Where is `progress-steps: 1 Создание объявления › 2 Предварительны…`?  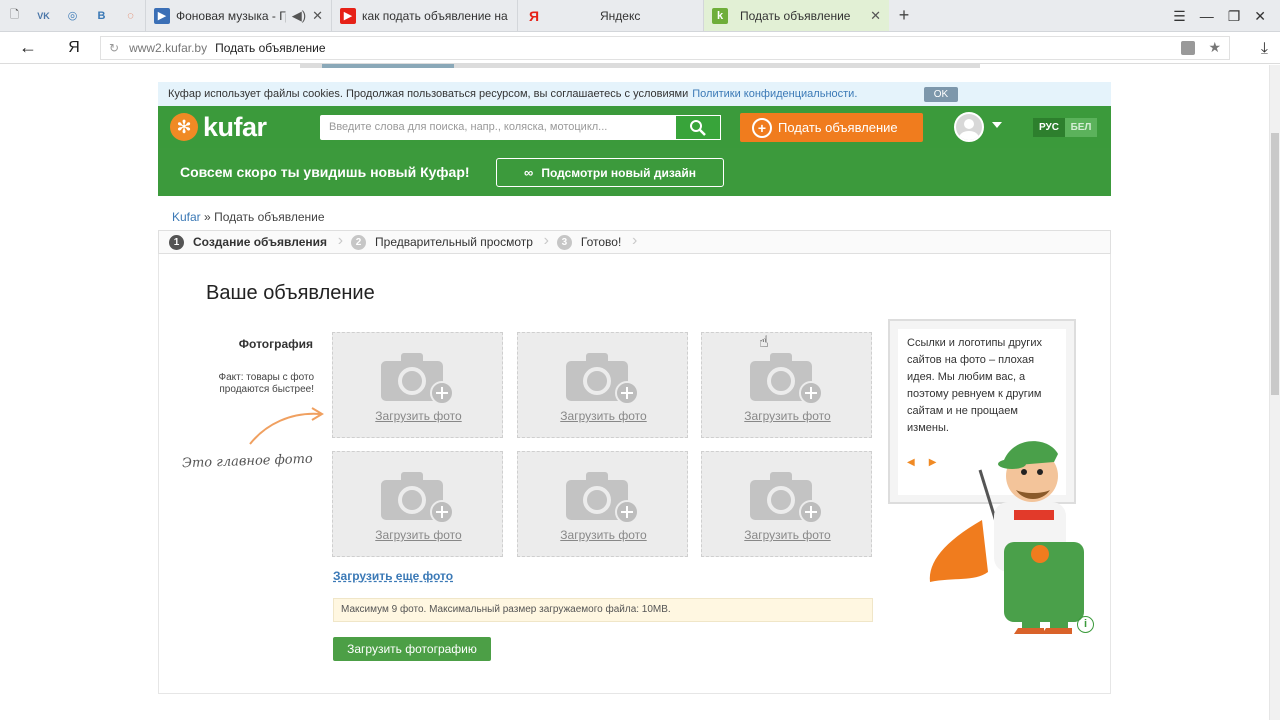 progress-steps: 1 Создание объявления › 2 Предварительны… is located at coordinates (634, 242).